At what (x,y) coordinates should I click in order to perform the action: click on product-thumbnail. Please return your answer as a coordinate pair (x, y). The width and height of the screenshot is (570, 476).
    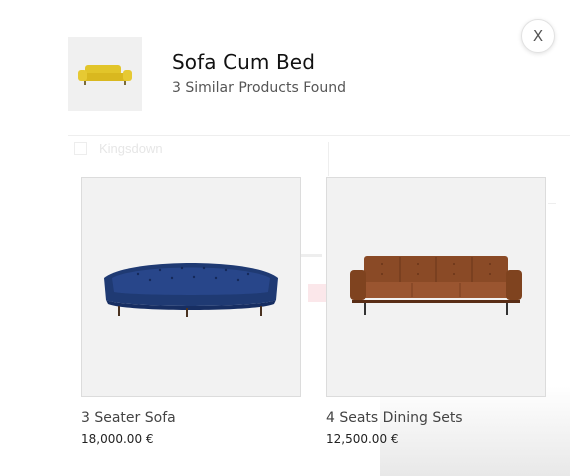
    Looking at the image, I should click on (105, 74).